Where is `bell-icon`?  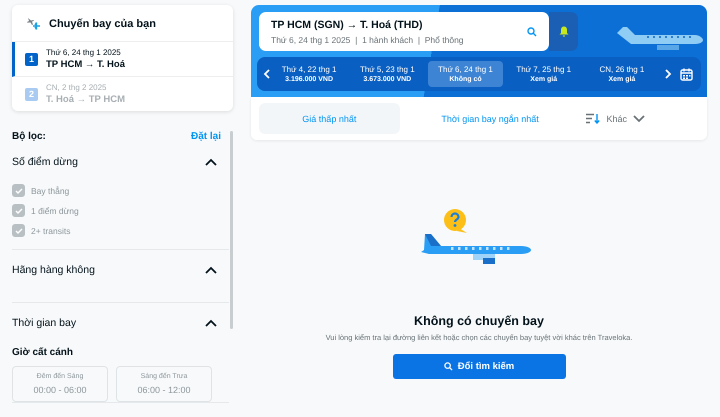 bell-icon is located at coordinates (563, 31).